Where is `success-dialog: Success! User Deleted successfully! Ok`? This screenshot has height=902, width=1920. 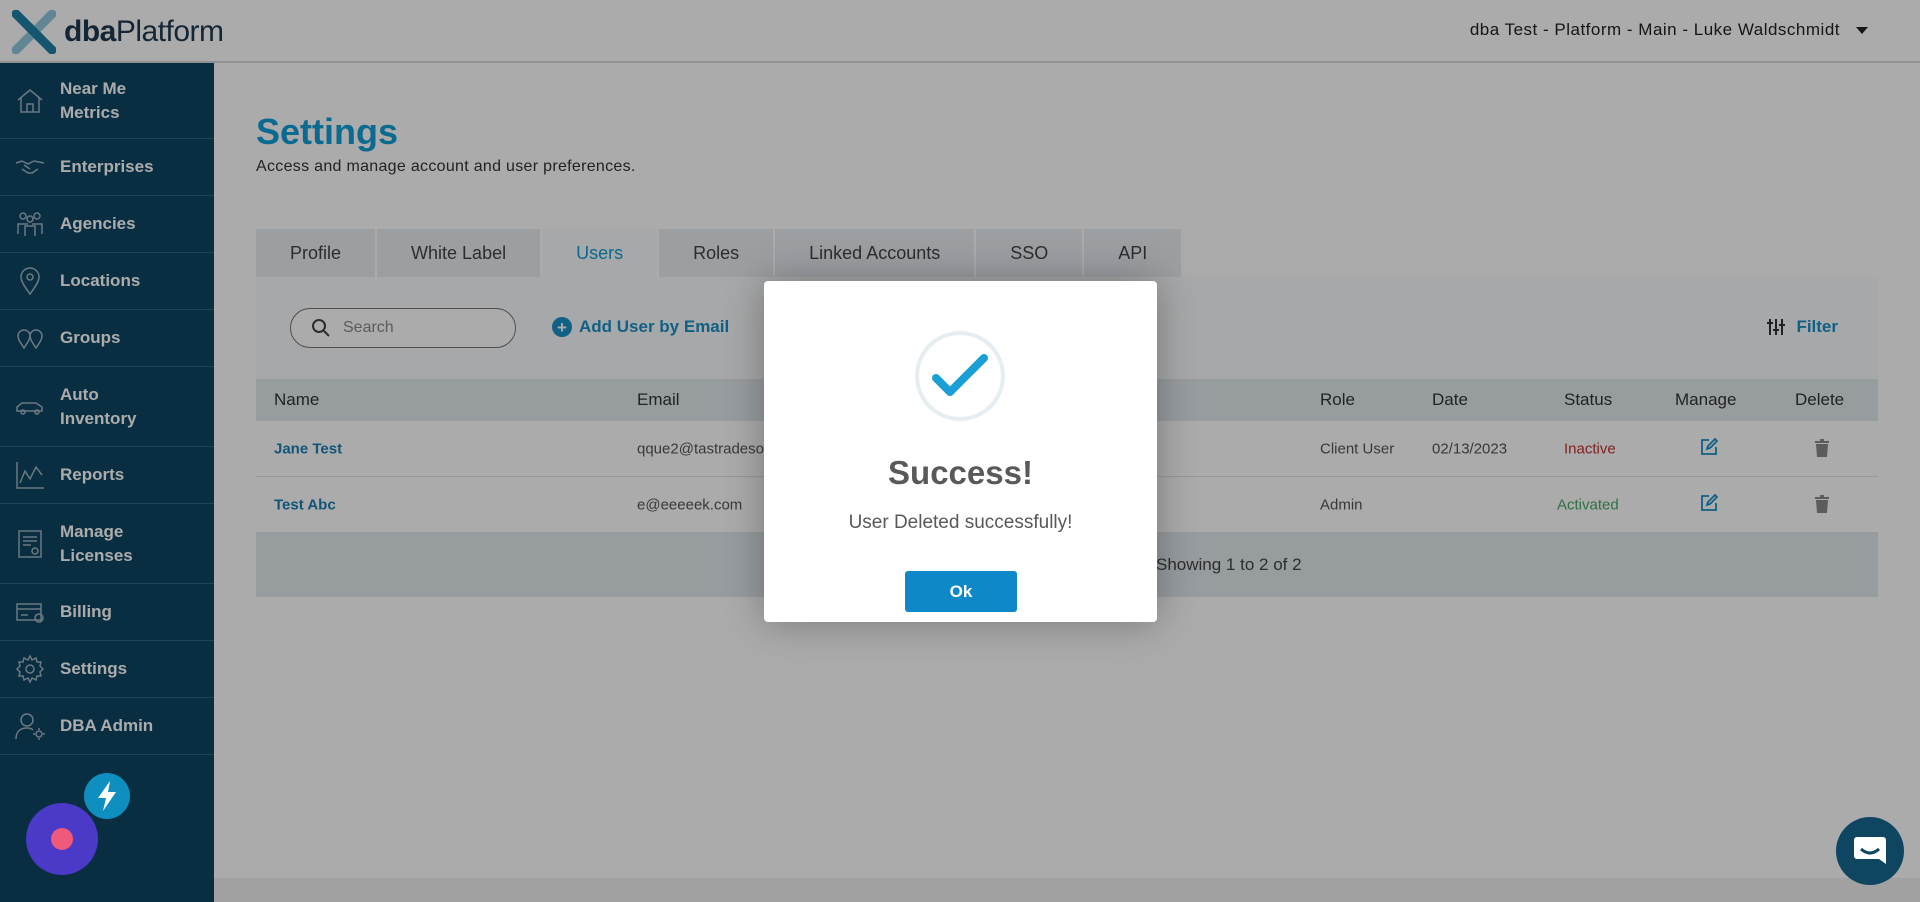
success-dialog: Success! User Deleted successfully! Ok is located at coordinates (960, 451).